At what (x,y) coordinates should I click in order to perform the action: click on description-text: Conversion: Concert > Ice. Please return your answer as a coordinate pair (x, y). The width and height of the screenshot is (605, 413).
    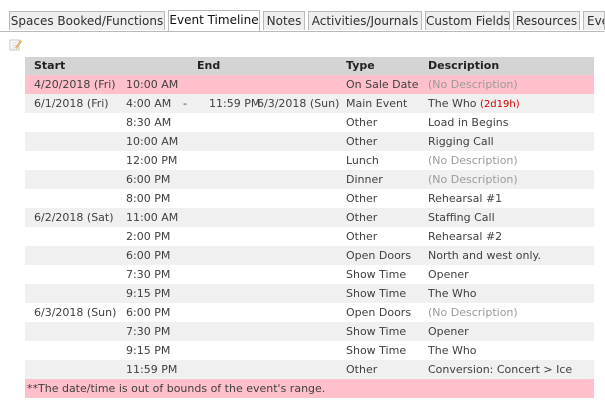
    Looking at the image, I should click on (500, 369).